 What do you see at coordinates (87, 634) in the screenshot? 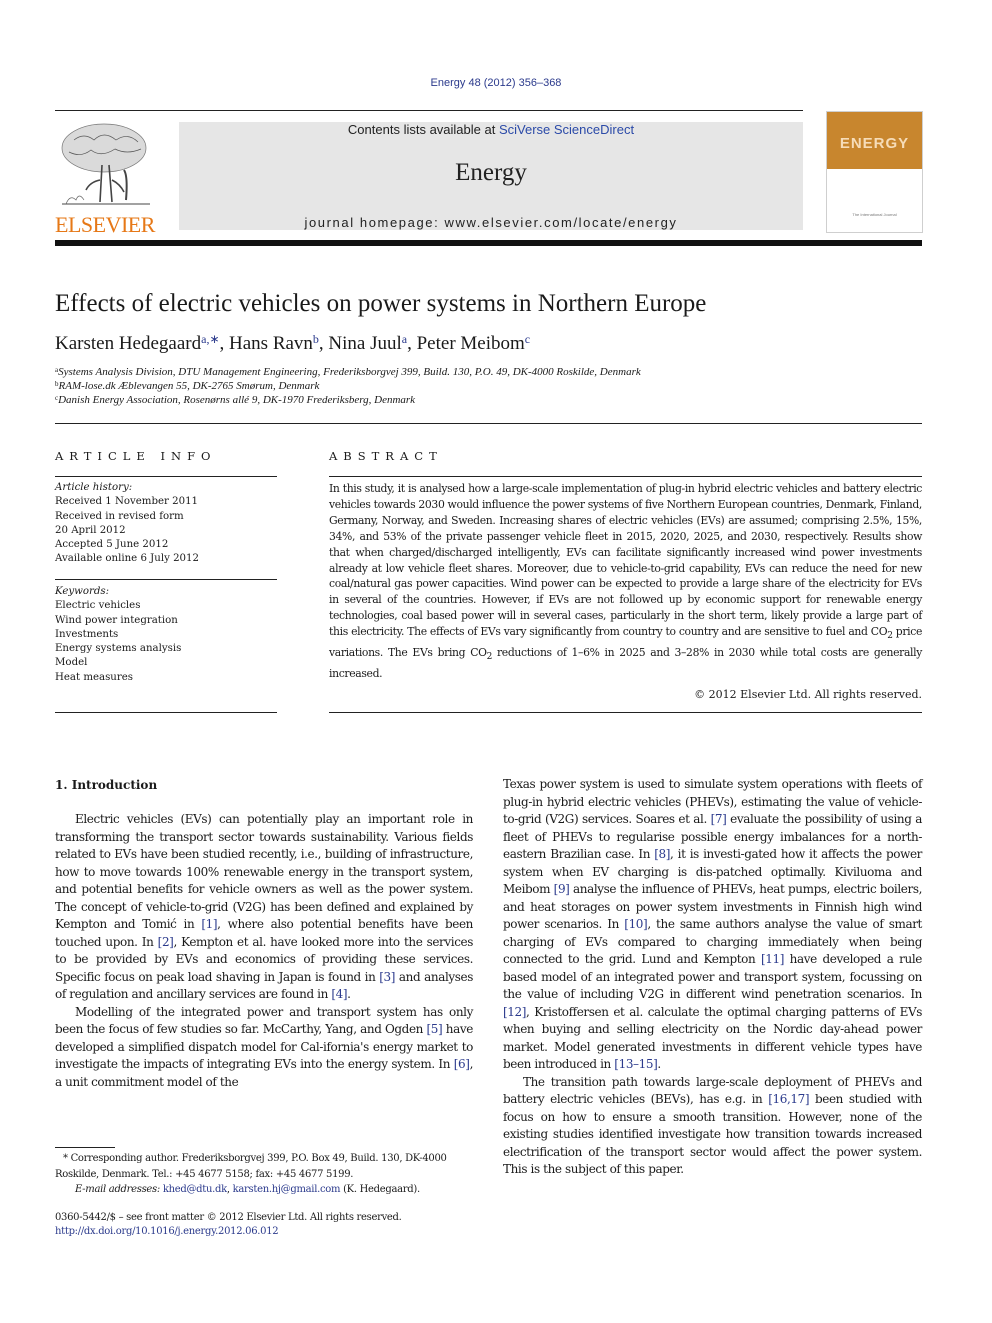
I see `keyword: Investments` at bounding box center [87, 634].